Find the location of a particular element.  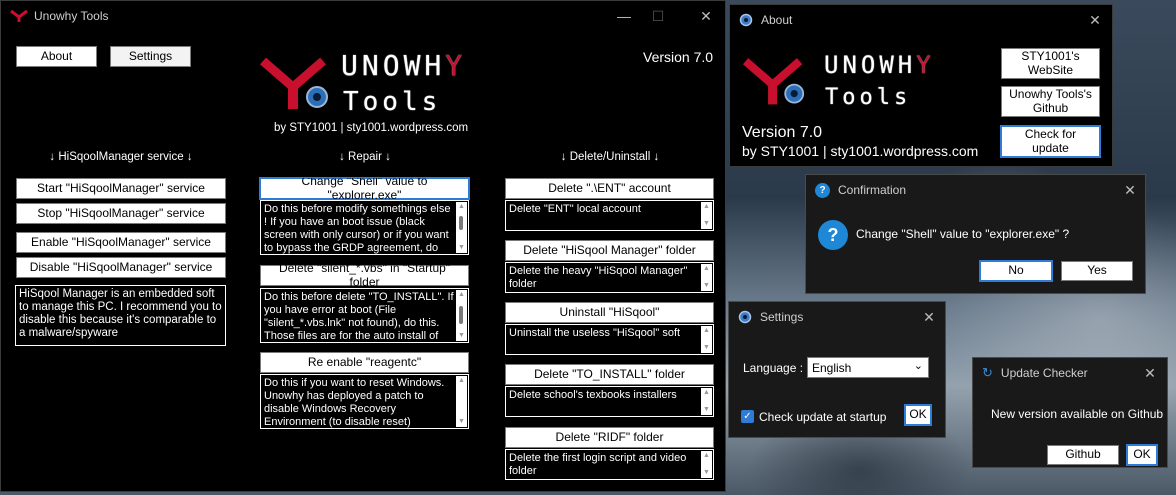

github-button: Unowhy Tools's Github is located at coordinates (1050, 101).